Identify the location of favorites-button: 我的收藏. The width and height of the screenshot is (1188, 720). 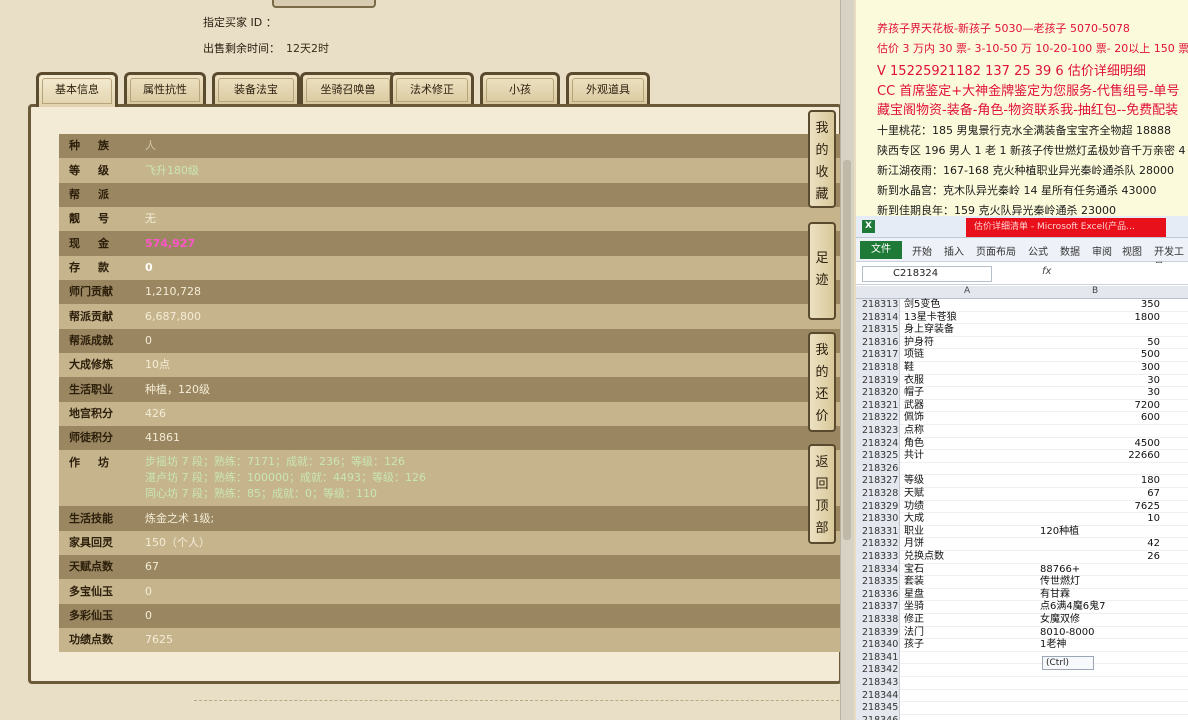
(822, 159).